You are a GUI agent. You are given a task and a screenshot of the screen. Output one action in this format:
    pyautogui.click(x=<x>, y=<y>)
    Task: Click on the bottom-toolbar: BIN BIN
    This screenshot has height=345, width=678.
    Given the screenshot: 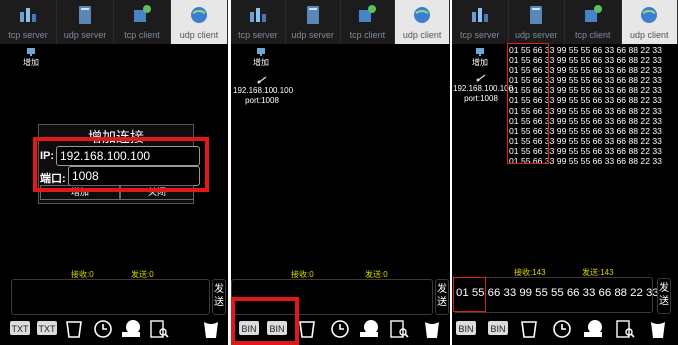 What is the action you would take?
    pyautogui.click(x=565, y=330)
    